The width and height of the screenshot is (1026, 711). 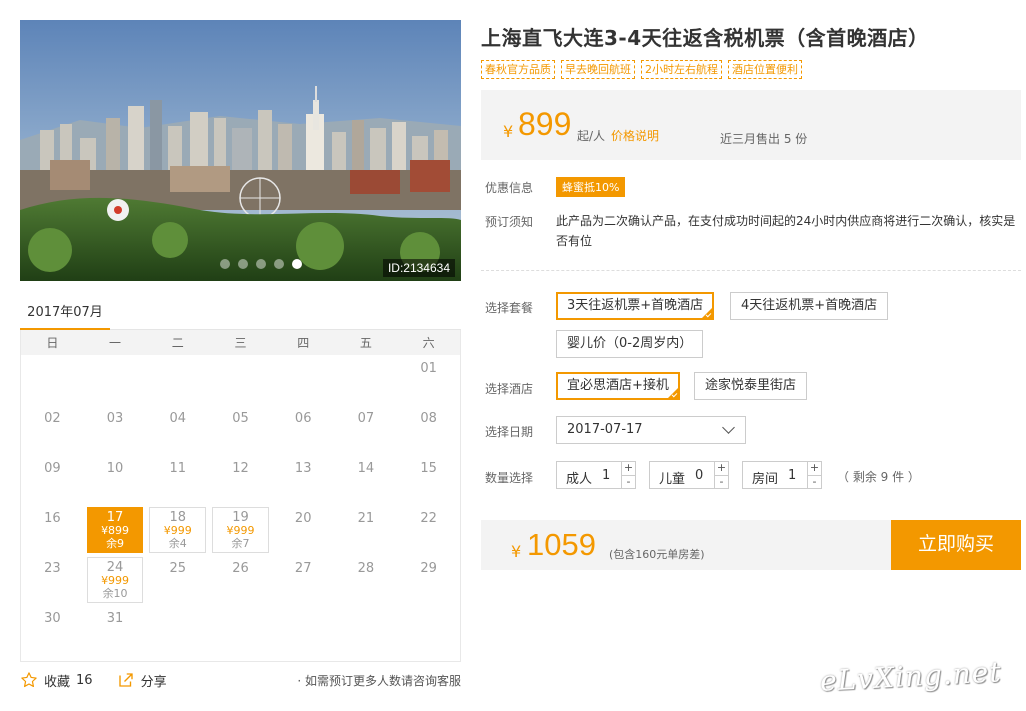 What do you see at coordinates (681, 69) in the screenshot?
I see `product-tag: 2小时左右航程` at bounding box center [681, 69].